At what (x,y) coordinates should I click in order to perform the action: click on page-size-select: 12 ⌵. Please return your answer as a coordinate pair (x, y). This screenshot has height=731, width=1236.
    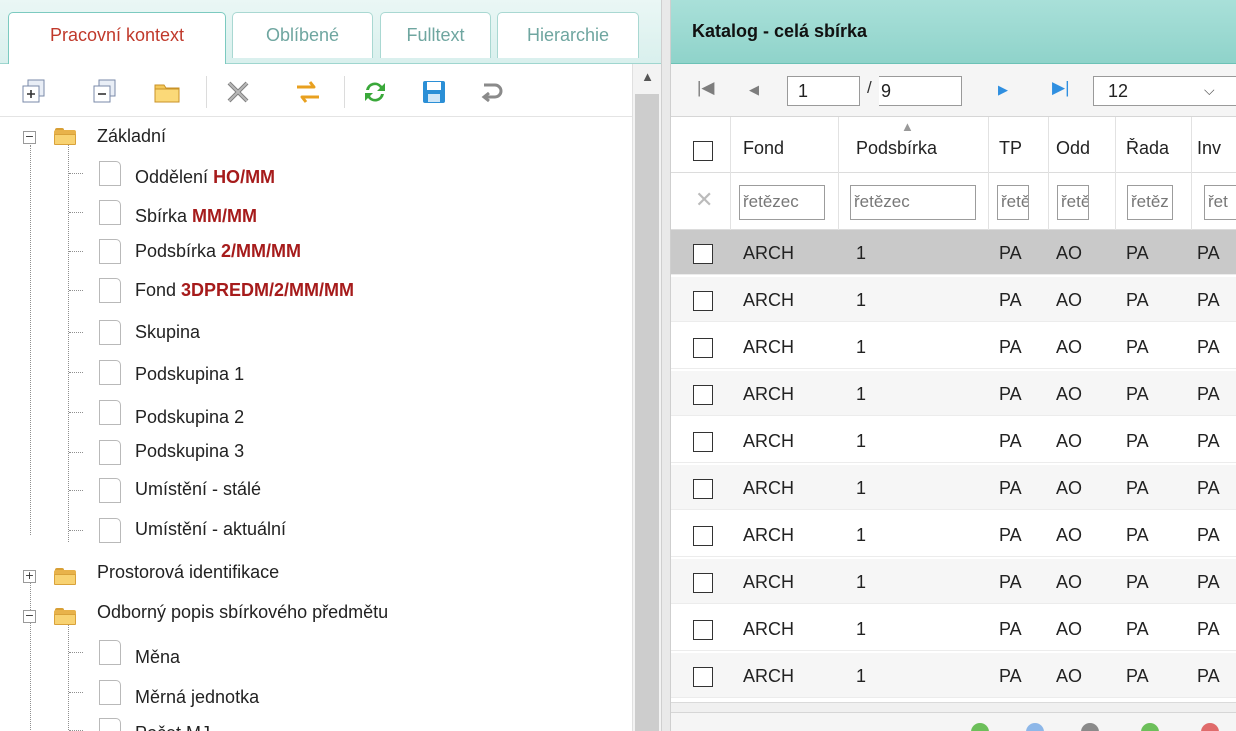
    Looking at the image, I should click on (1164, 91).